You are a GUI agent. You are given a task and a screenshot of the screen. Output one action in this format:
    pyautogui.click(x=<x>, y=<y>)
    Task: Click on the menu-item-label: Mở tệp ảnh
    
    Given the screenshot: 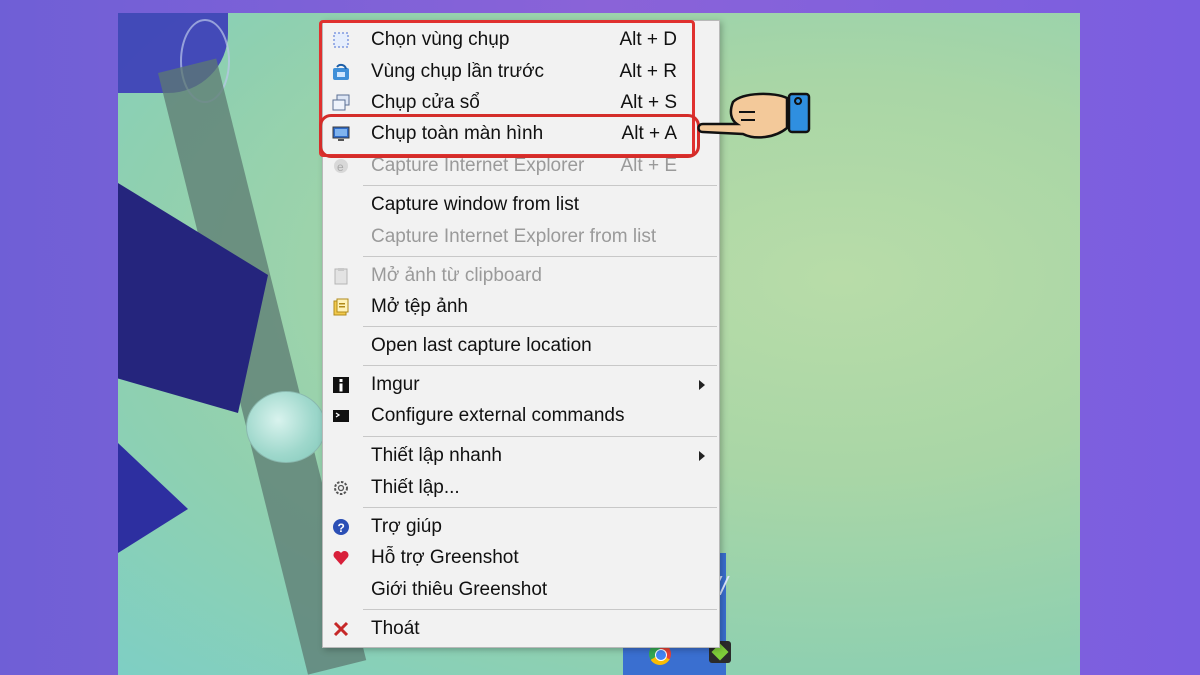 What is the action you would take?
    pyautogui.click(x=419, y=306)
    